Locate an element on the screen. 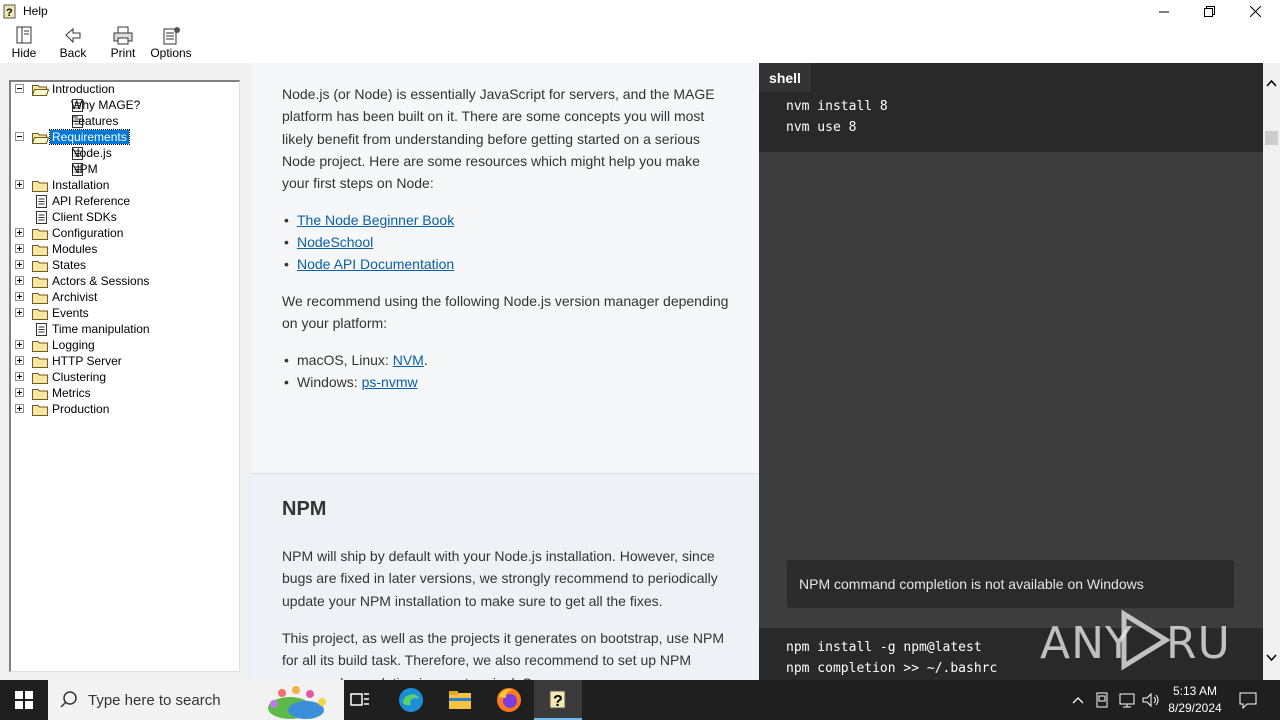 This screenshot has width=1280, height=720. tray-device-button is located at coordinates (1102, 700).